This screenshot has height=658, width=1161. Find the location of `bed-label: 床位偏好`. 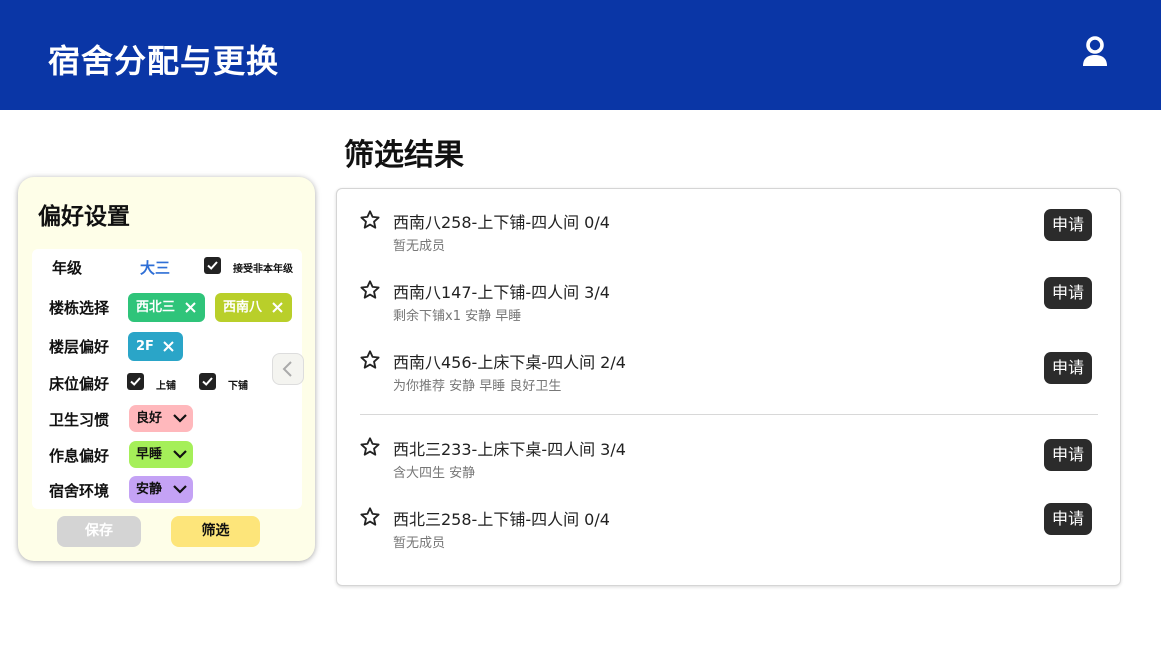

bed-label: 床位偏好 is located at coordinates (79, 384).